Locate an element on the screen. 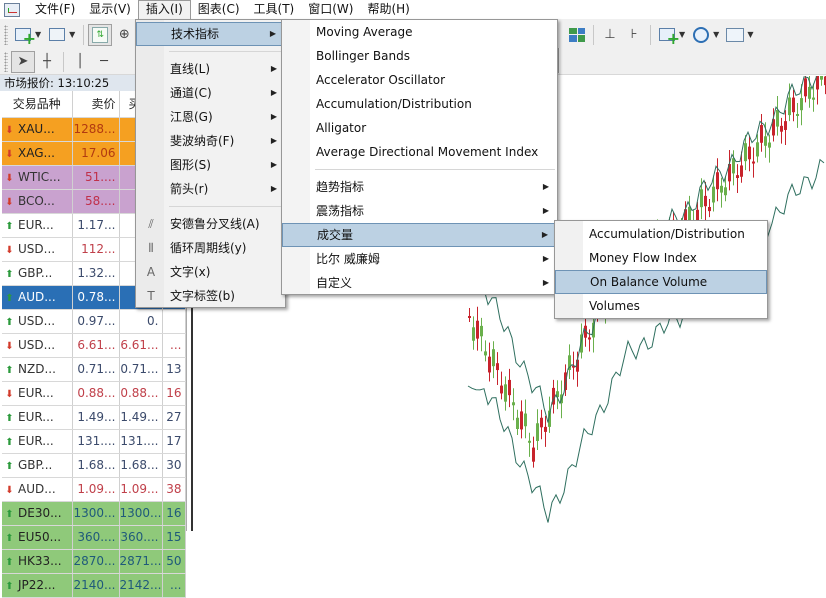  market-watch-row: ⬆ EUR... 131.... 131.... 17 is located at coordinates (94, 441).